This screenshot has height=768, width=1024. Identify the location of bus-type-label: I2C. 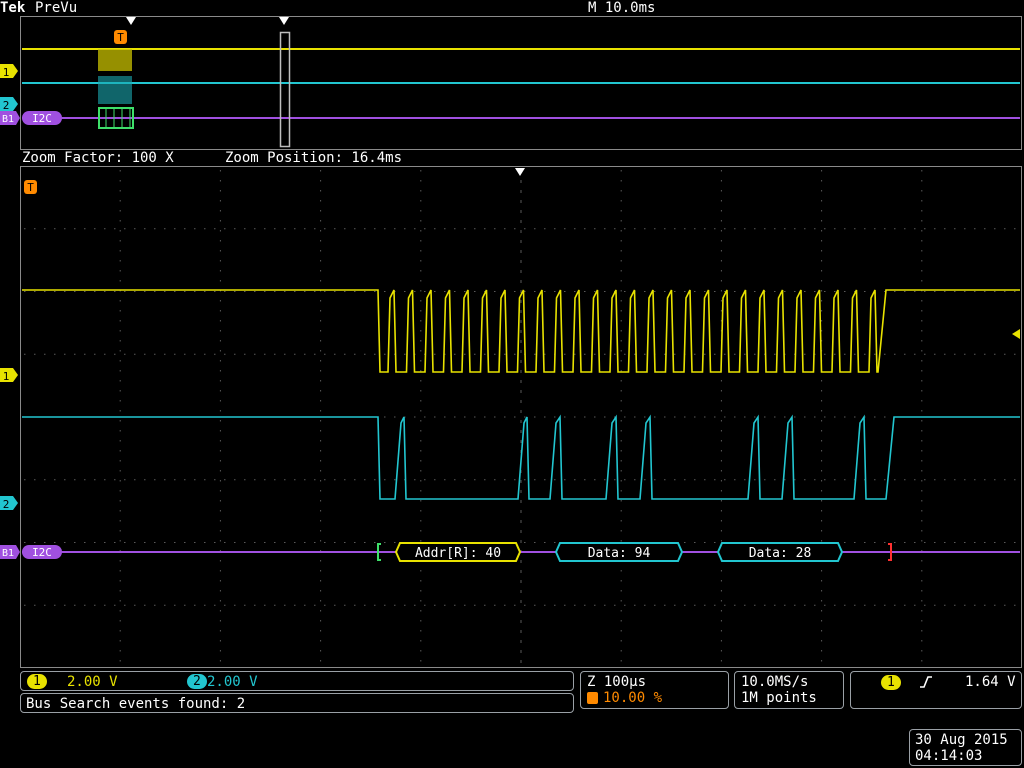
(42, 552).